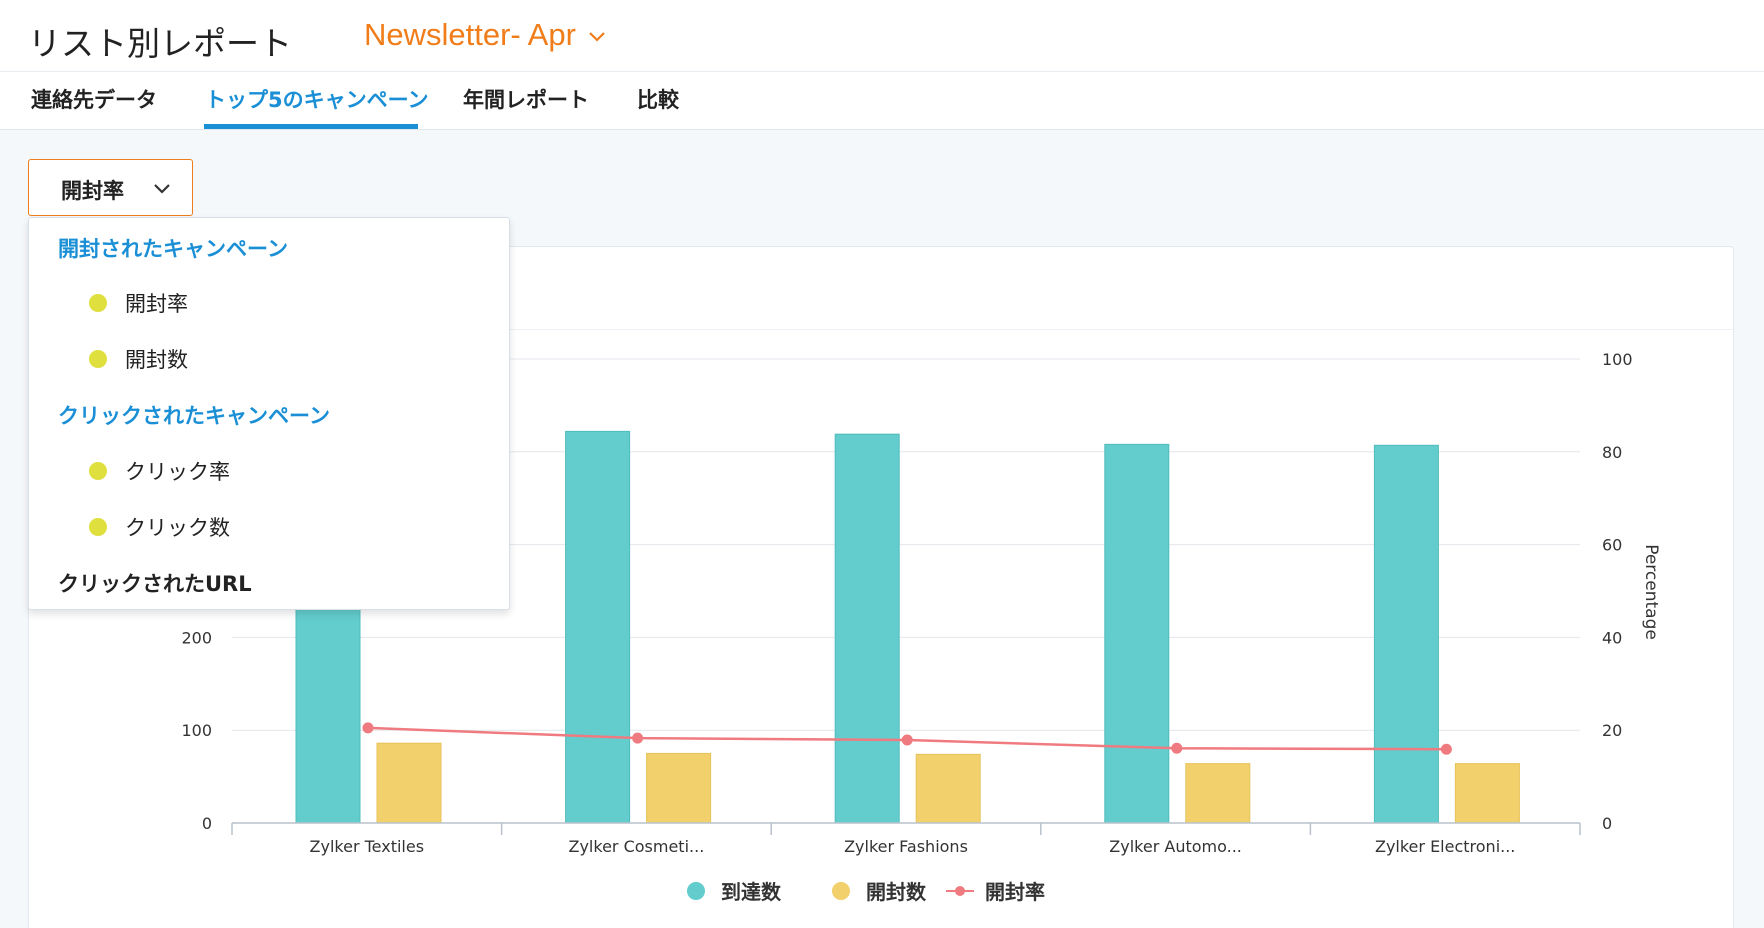 The width and height of the screenshot is (1764, 928). What do you see at coordinates (960, 890) in the screenshot?
I see `legend-swatch-open-rate` at bounding box center [960, 890].